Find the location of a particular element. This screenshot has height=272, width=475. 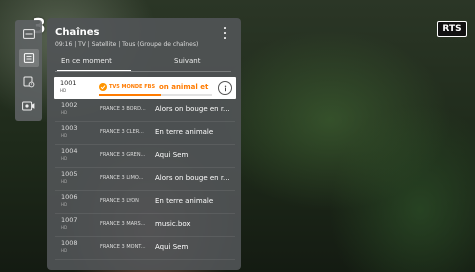

channel-name: TV5 MONDE FBS is located at coordinates (132, 87).